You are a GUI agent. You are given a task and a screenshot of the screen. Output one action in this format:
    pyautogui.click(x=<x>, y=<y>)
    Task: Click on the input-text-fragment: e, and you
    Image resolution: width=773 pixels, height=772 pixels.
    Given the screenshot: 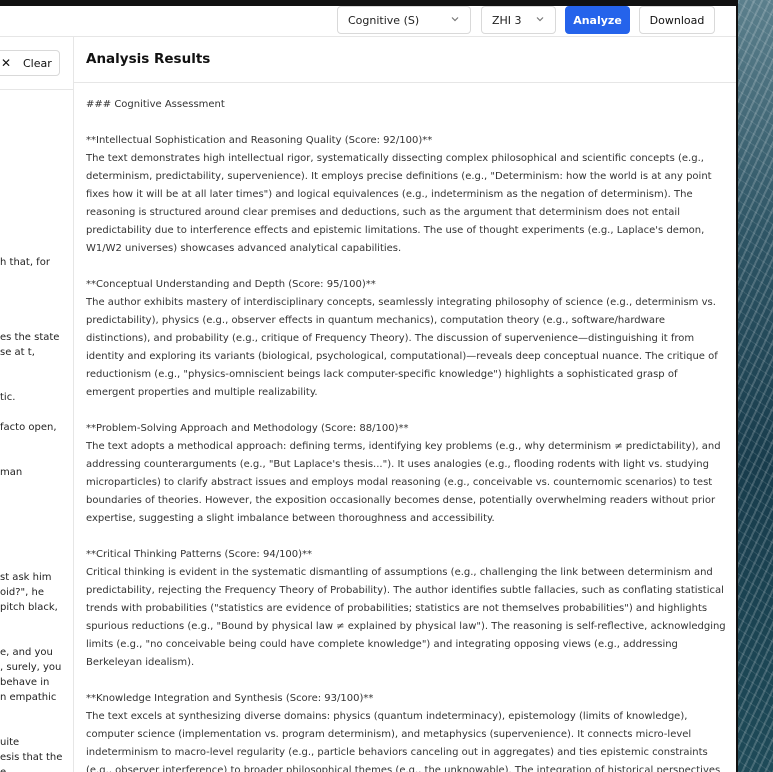 What is the action you would take?
    pyautogui.click(x=26, y=652)
    